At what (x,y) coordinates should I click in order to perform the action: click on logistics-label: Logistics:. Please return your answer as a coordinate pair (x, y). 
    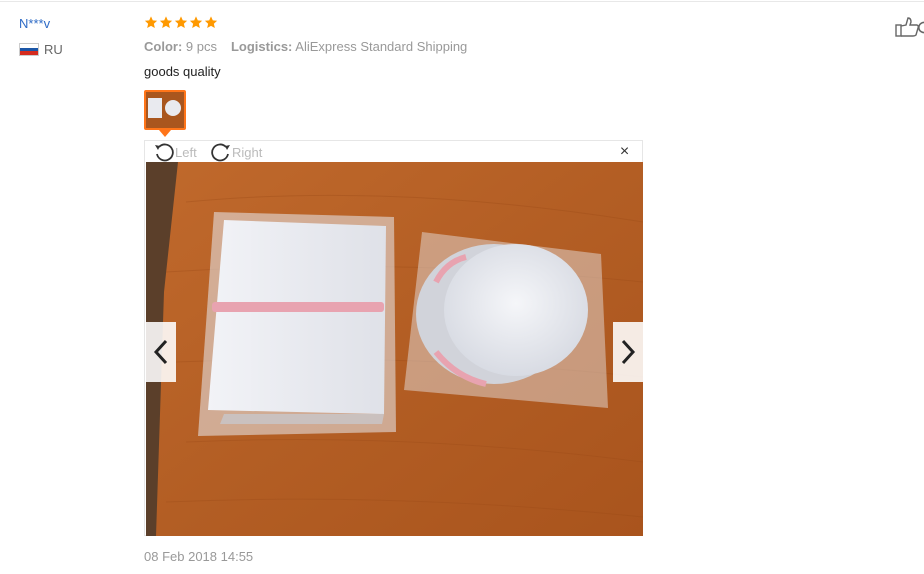
    Looking at the image, I should click on (261, 46).